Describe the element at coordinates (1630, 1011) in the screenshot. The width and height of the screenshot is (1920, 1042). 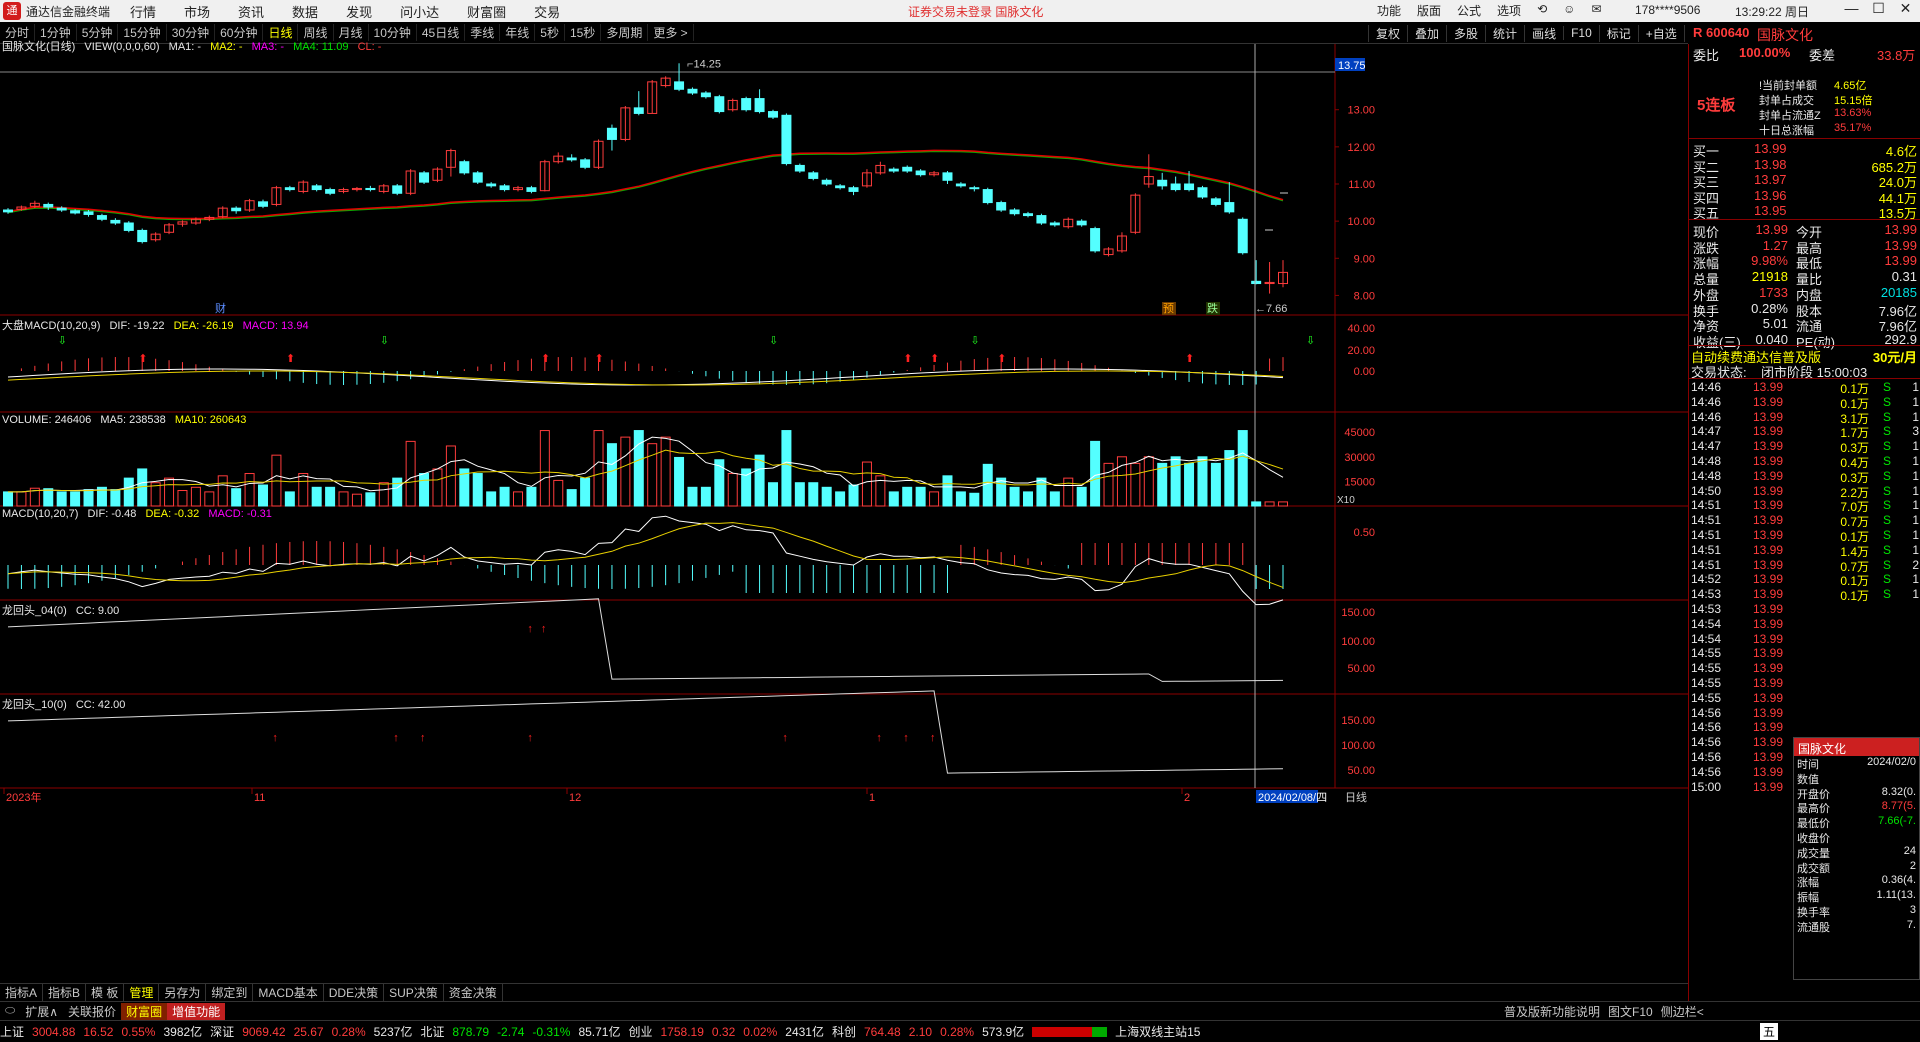
I see `bottom-link-1: 图文F10` at that location.